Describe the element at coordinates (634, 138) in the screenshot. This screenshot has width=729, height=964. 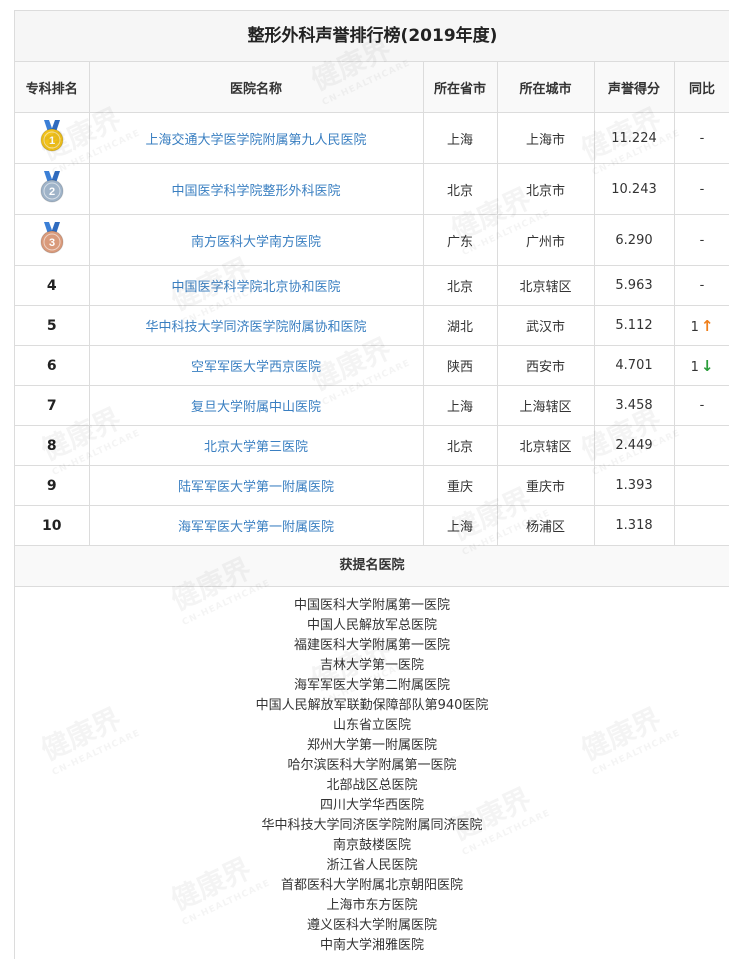
I see `score-cell: 11.224` at that location.